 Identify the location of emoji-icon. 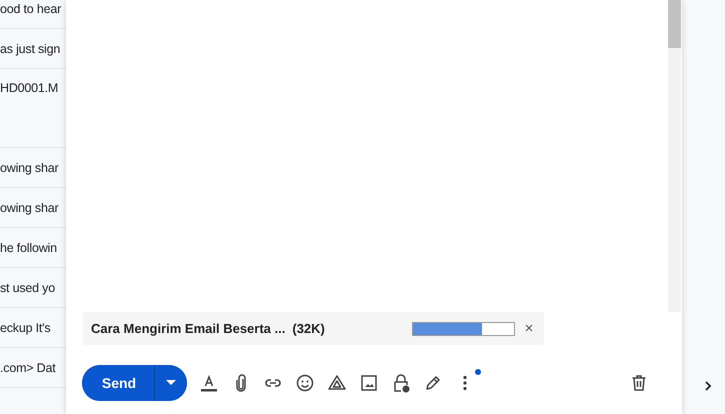
(305, 383).